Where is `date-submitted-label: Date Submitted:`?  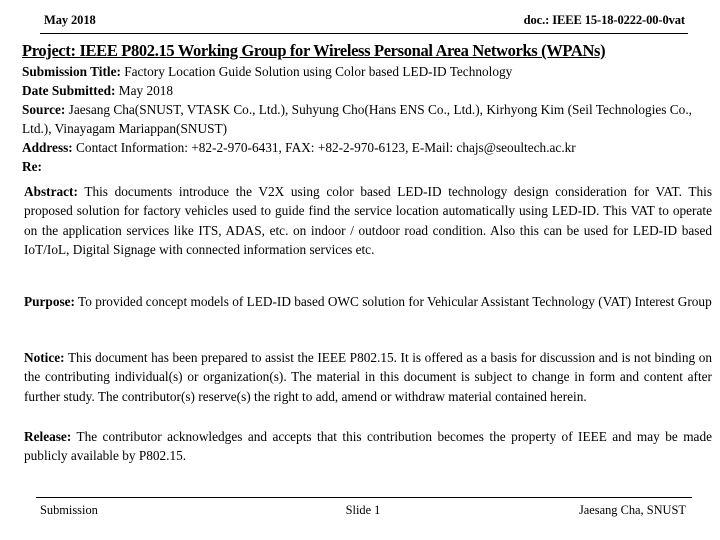 date-submitted-label: Date Submitted: is located at coordinates (69, 91).